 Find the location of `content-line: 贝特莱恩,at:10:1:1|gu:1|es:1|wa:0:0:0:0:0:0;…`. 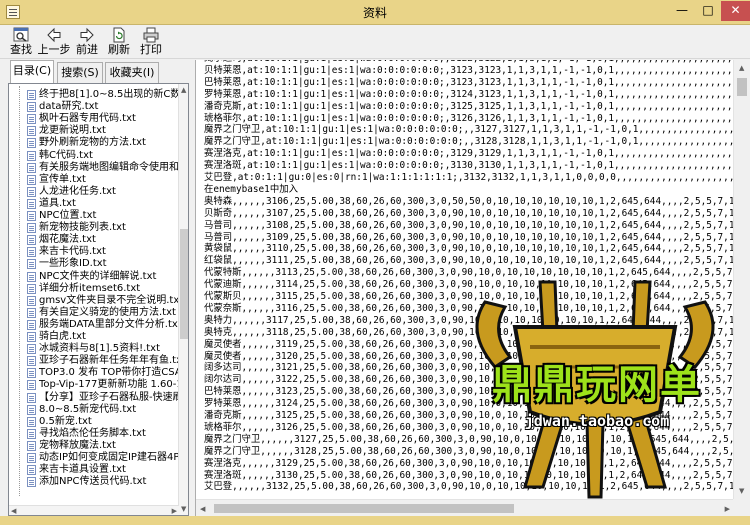

content-line: 贝特莱恩,at:10:1:1|gu:1|es:1|wa:0:0:0:0:0:0;… is located at coordinates (477, 70).